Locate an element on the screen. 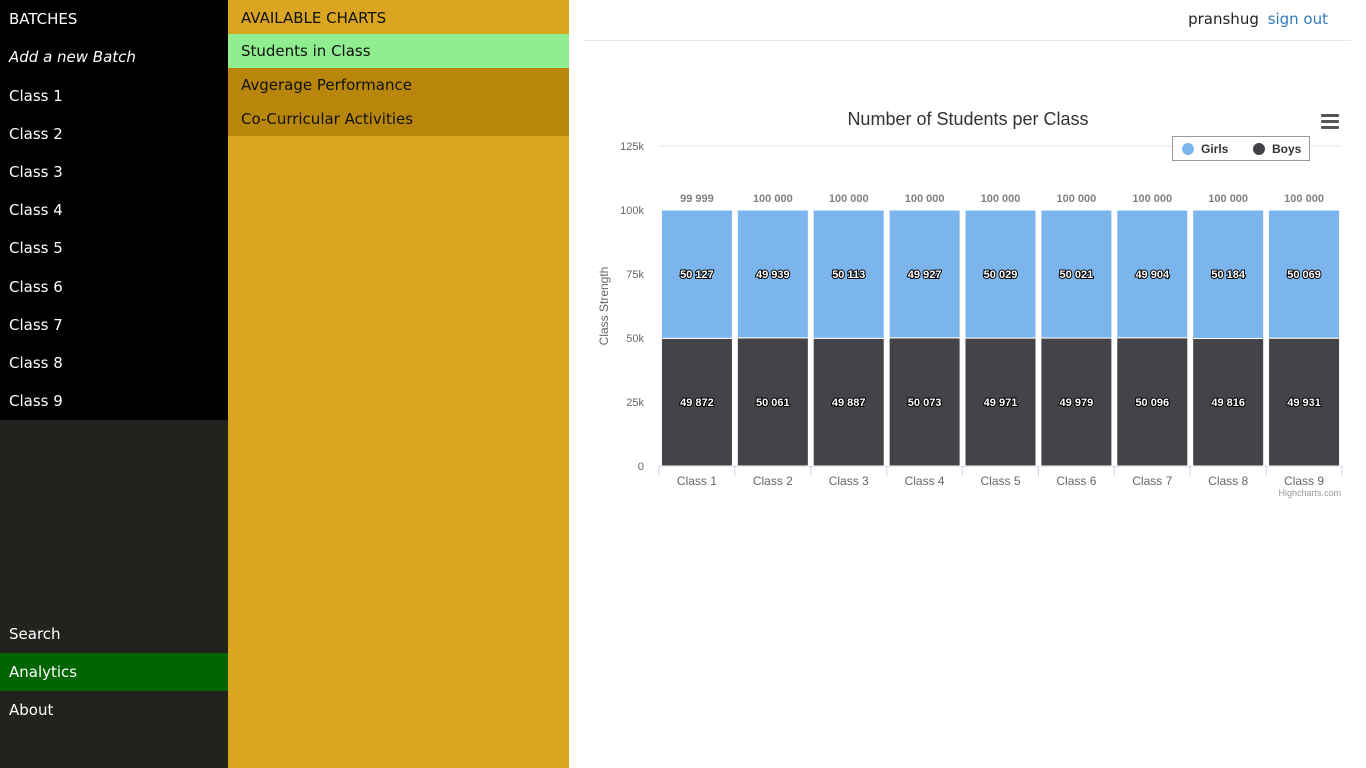 The image size is (1366, 768). data-label-boys-8: 49 816 is located at coordinates (1228, 403).